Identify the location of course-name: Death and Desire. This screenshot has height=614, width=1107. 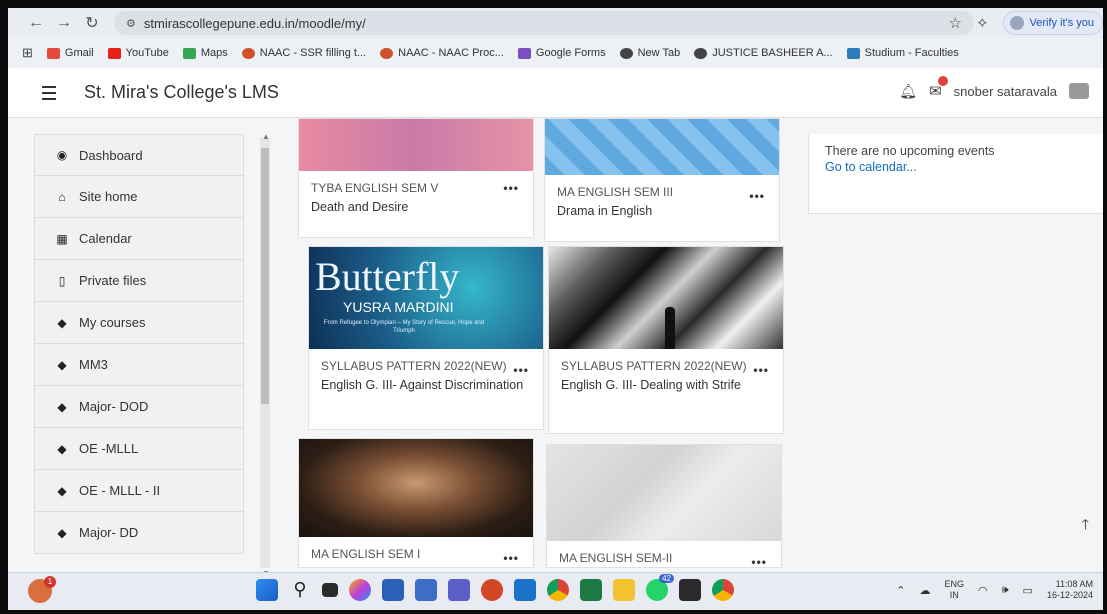
(416, 207).